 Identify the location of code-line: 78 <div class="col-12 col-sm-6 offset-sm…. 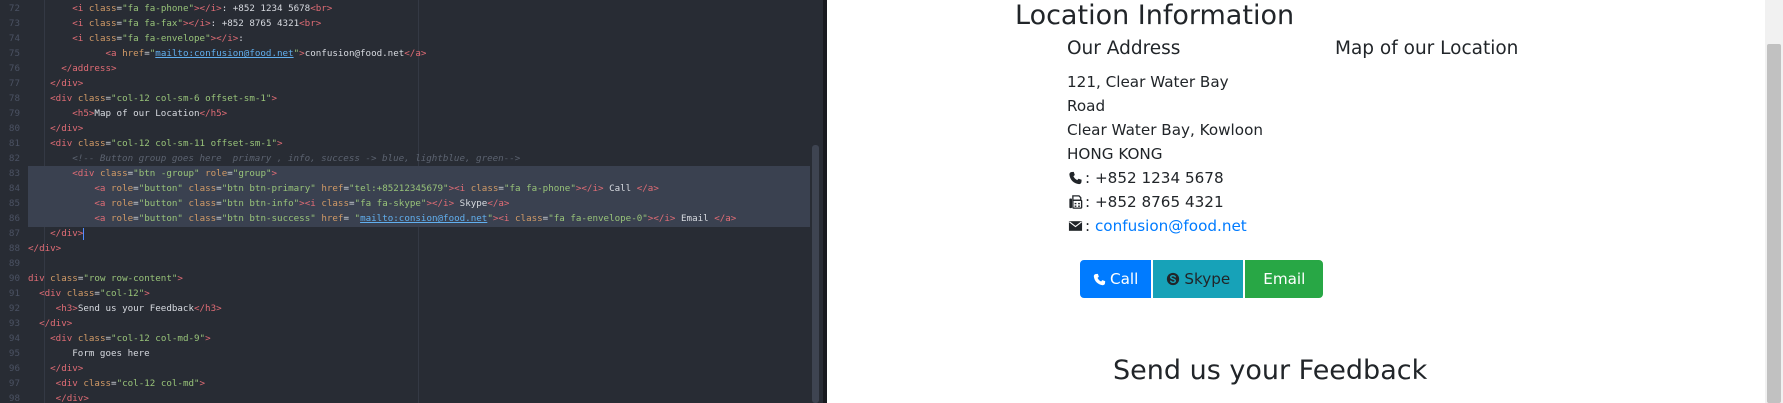
(138, 98).